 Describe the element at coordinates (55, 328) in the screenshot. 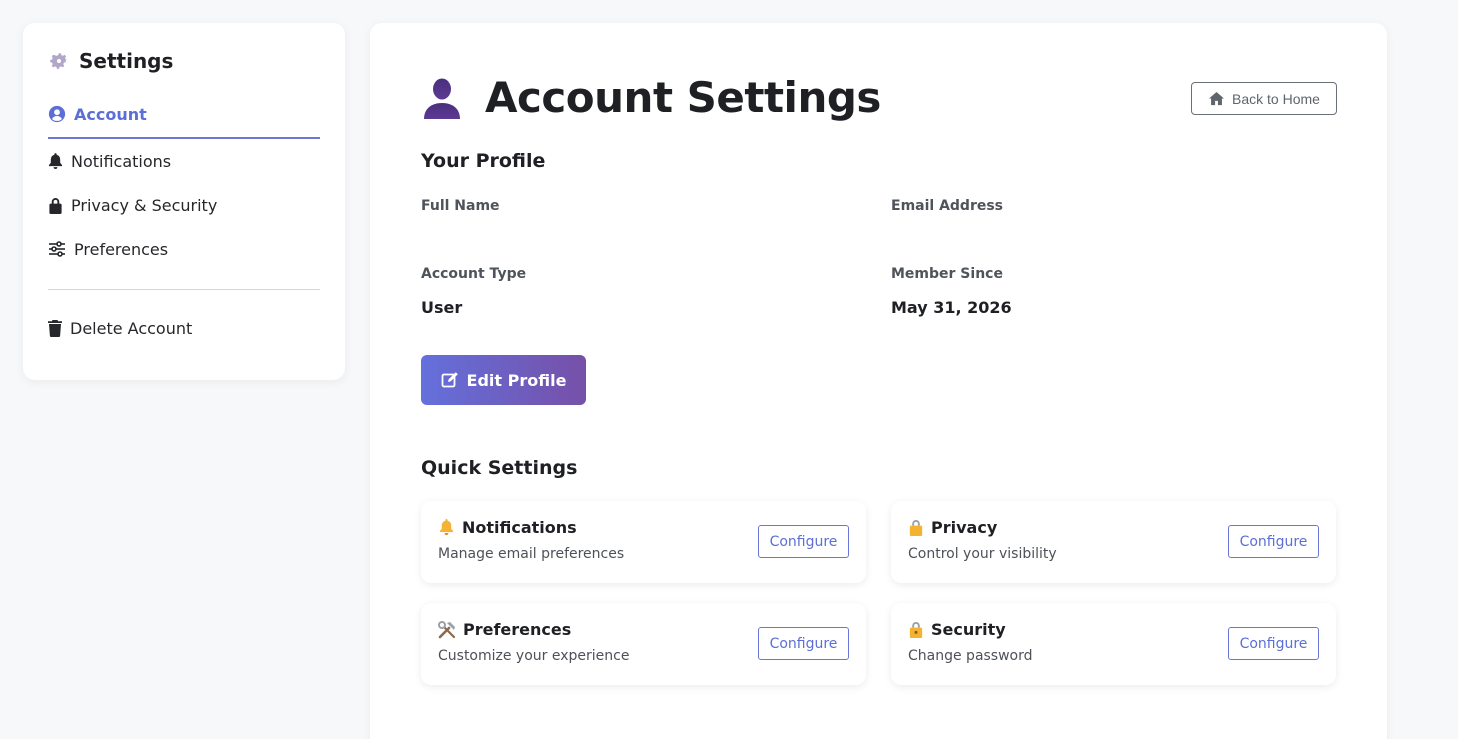

I see `trash-icon` at that location.